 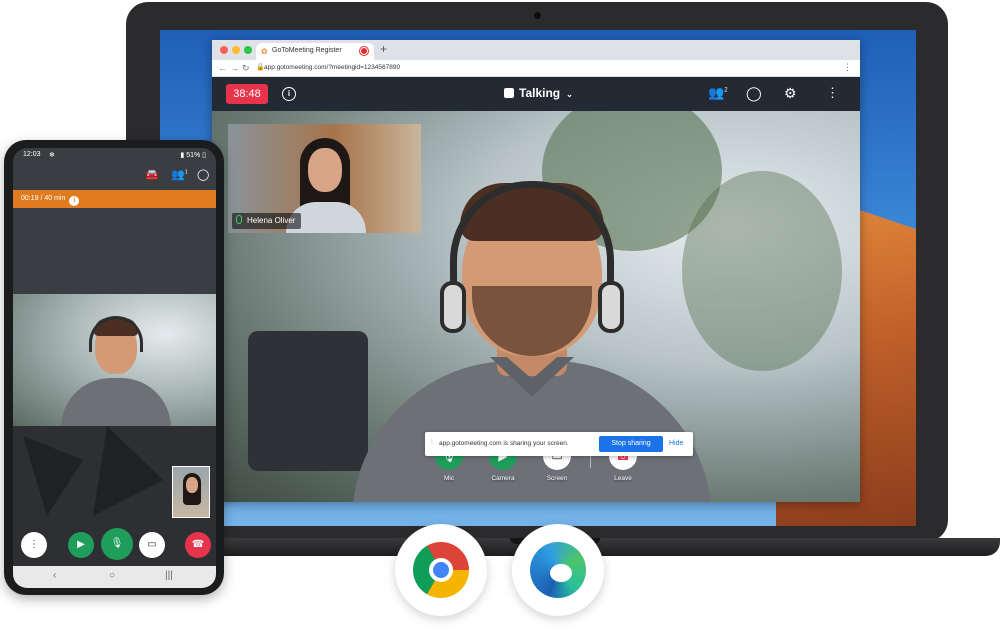 What do you see at coordinates (247, 94) in the screenshot?
I see `meeting-timer: 38:48` at bounding box center [247, 94].